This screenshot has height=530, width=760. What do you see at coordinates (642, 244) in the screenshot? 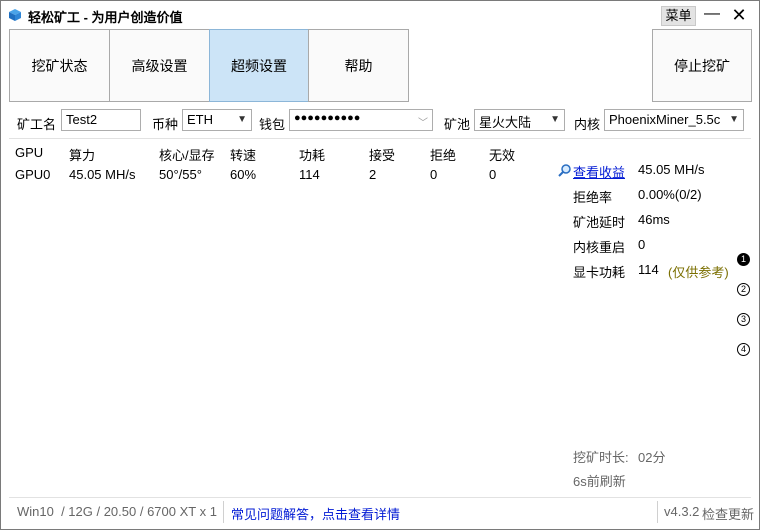
I see `kernel-restart-value: 0` at bounding box center [642, 244].